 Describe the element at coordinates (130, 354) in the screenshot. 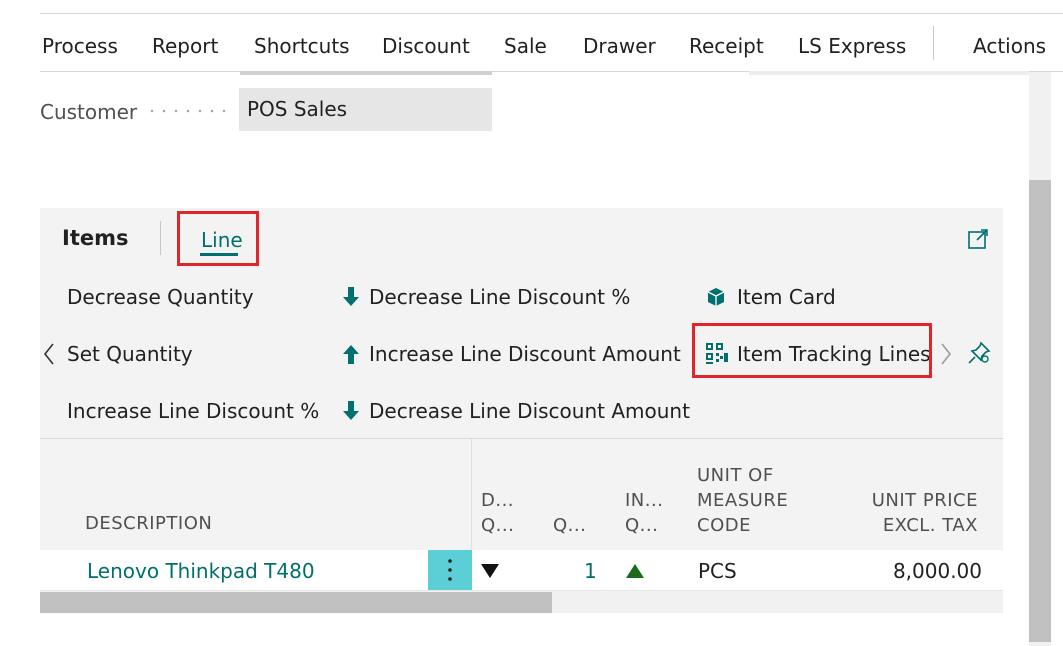

I see `action-set-quantity: Set Quantity` at that location.